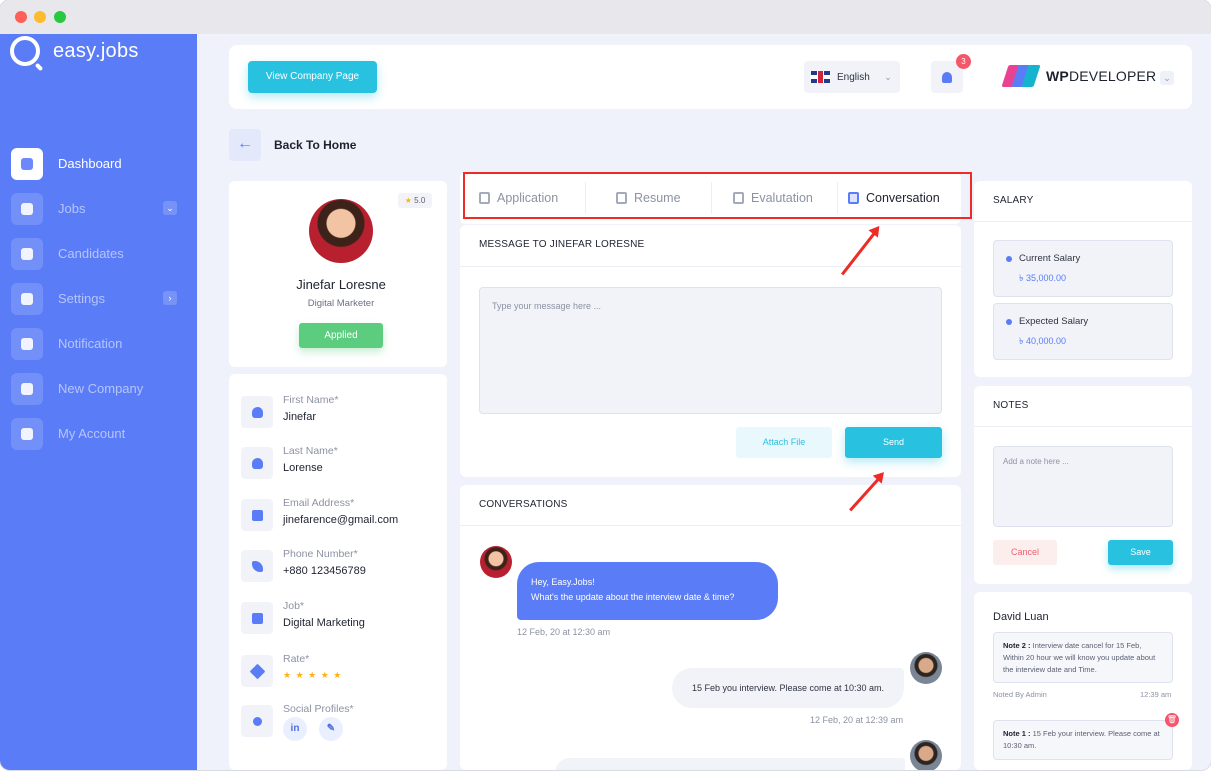 The width and height of the screenshot is (1211, 784). I want to click on sidebar-item-label: Notification, so click(90, 343).